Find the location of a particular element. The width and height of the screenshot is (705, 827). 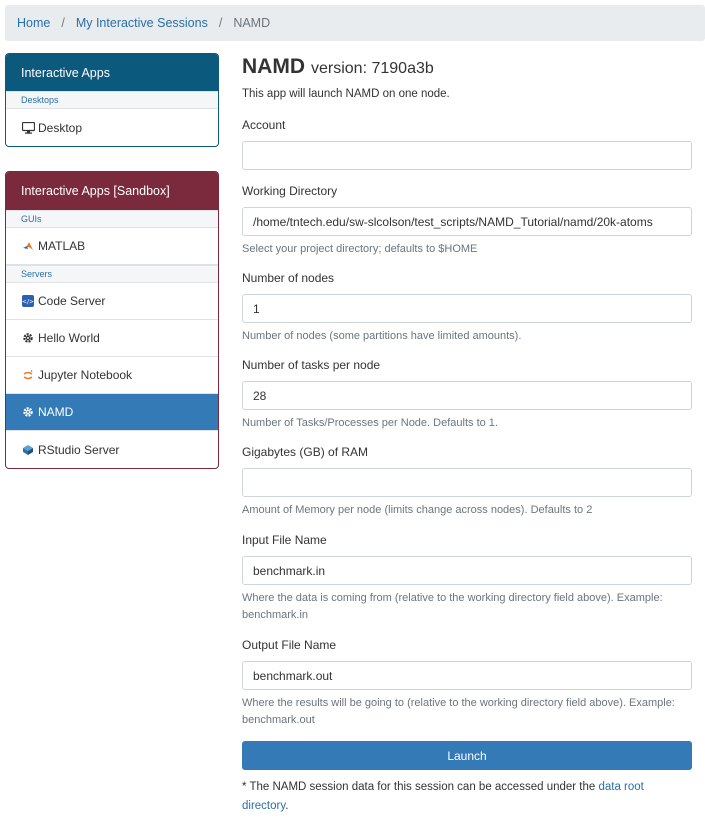

ram-input is located at coordinates (467, 482).